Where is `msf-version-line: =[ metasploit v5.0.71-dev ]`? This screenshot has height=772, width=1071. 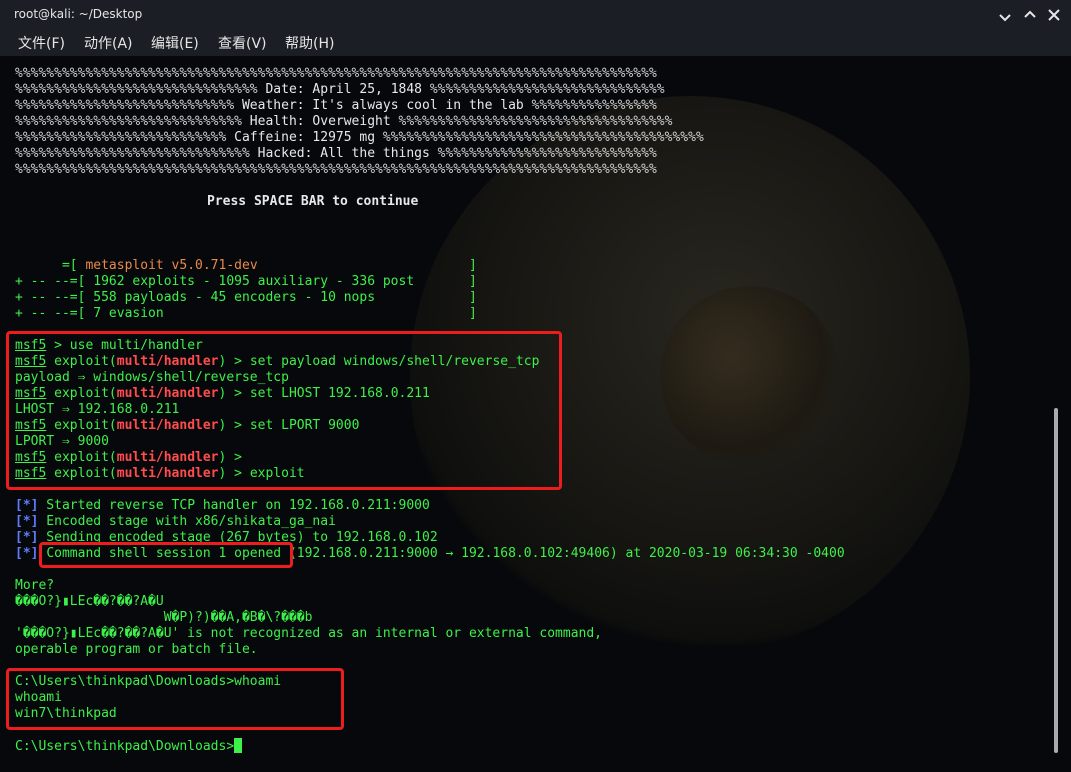
msf-version-line: =[ metasploit v5.0.71-dev ] is located at coordinates (246, 265).